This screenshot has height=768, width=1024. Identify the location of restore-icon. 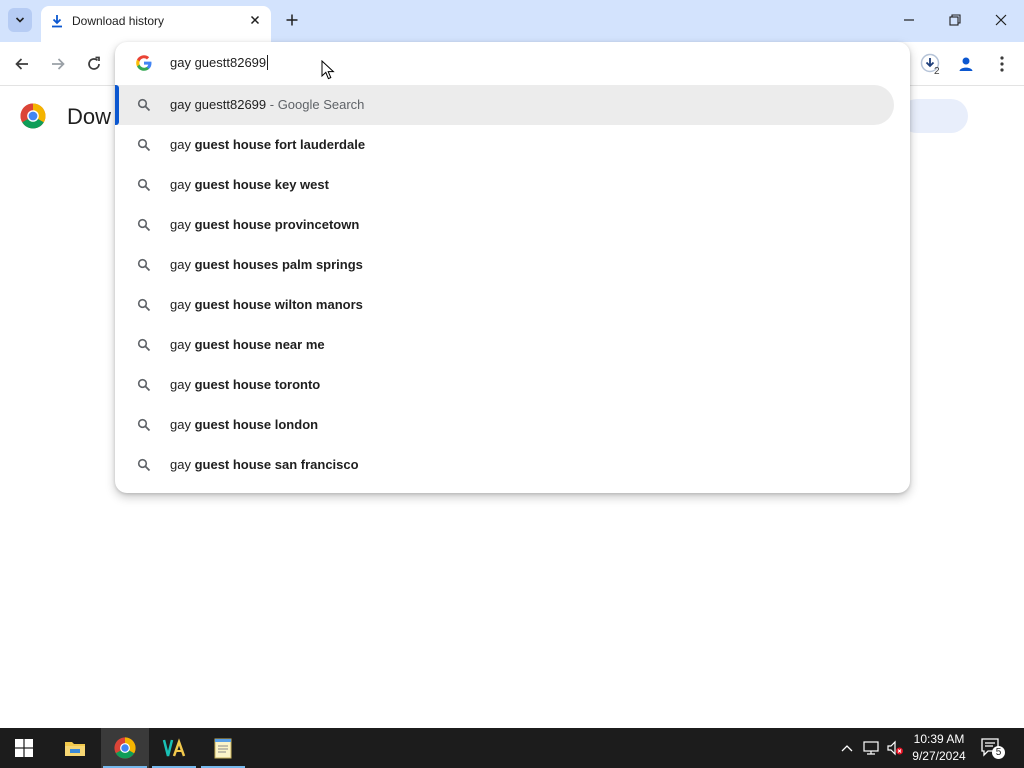
(955, 20).